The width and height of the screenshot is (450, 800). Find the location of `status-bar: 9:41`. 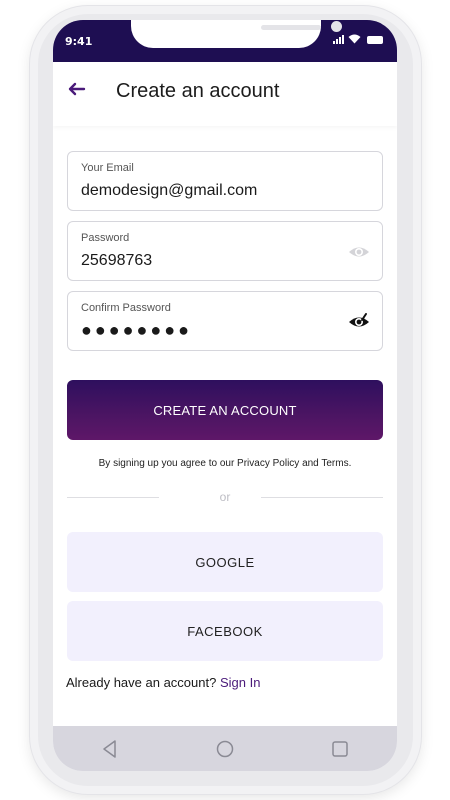

status-bar: 9:41 is located at coordinates (225, 41).